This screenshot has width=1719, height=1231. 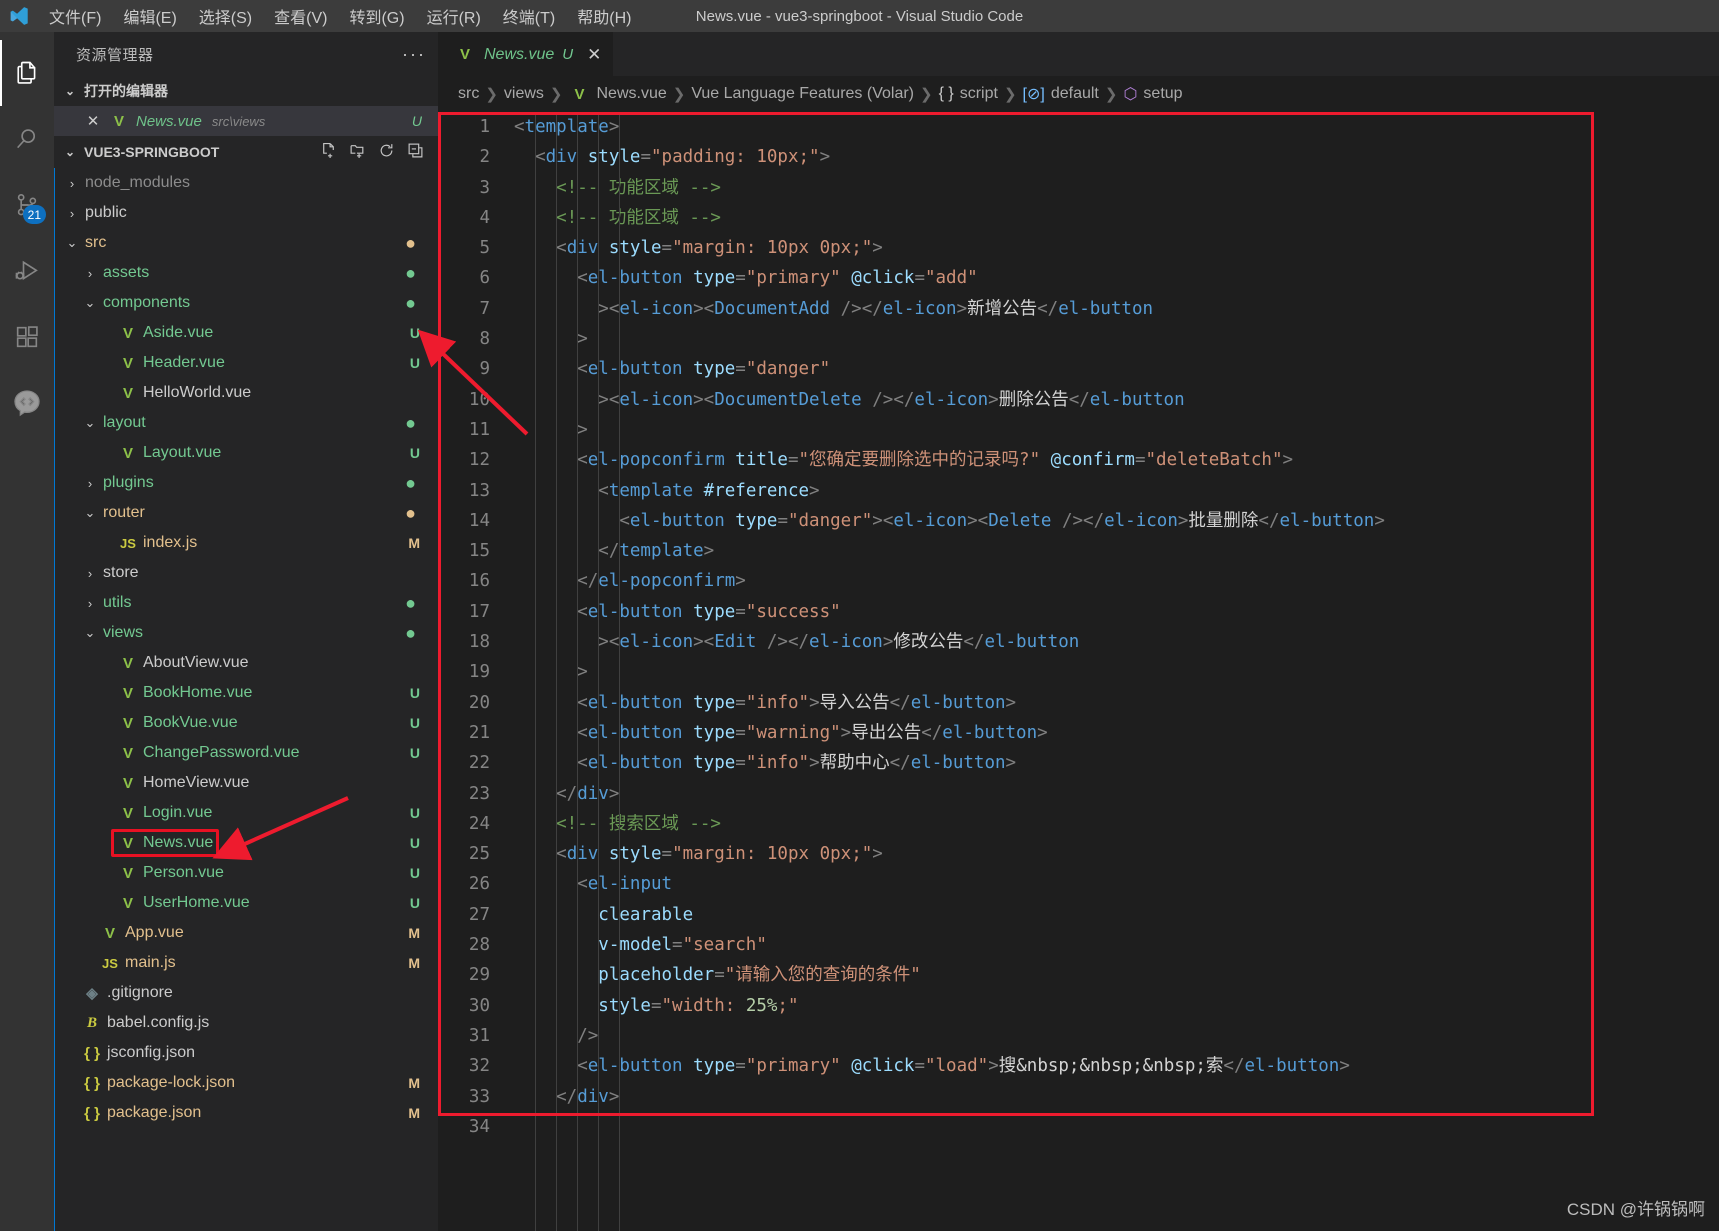 I want to click on menu-terminal: 终端(T), so click(x=529, y=16).